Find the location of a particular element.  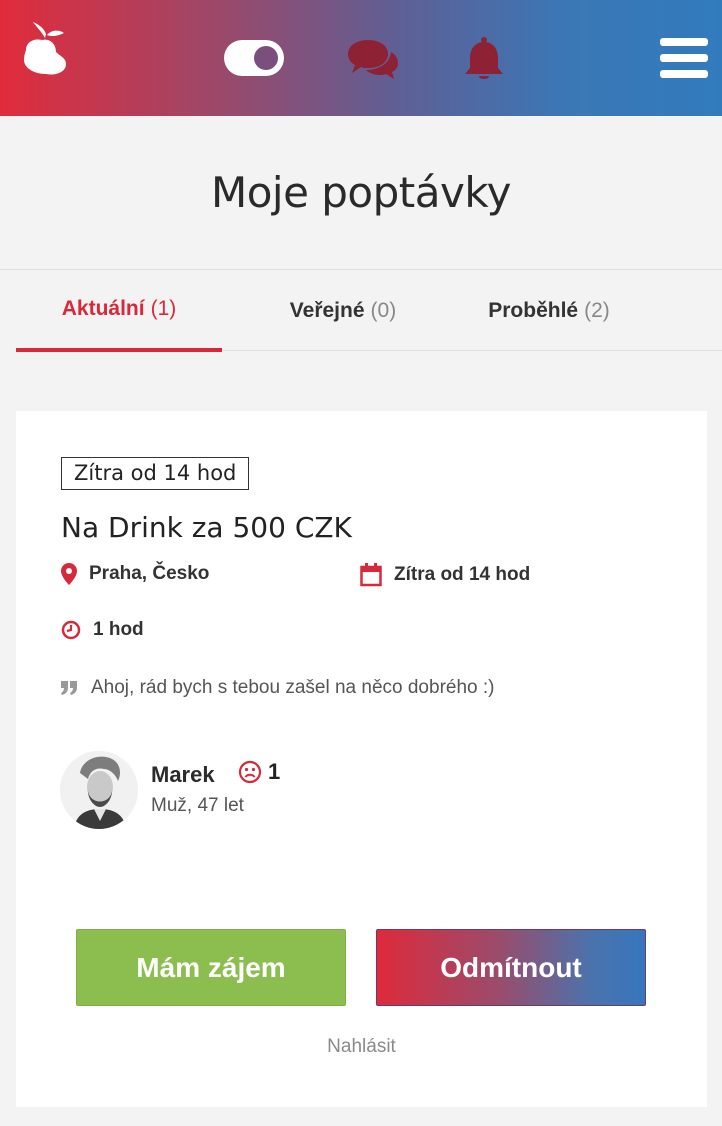

date-text: Zítra od 14 hod is located at coordinates (462, 574).